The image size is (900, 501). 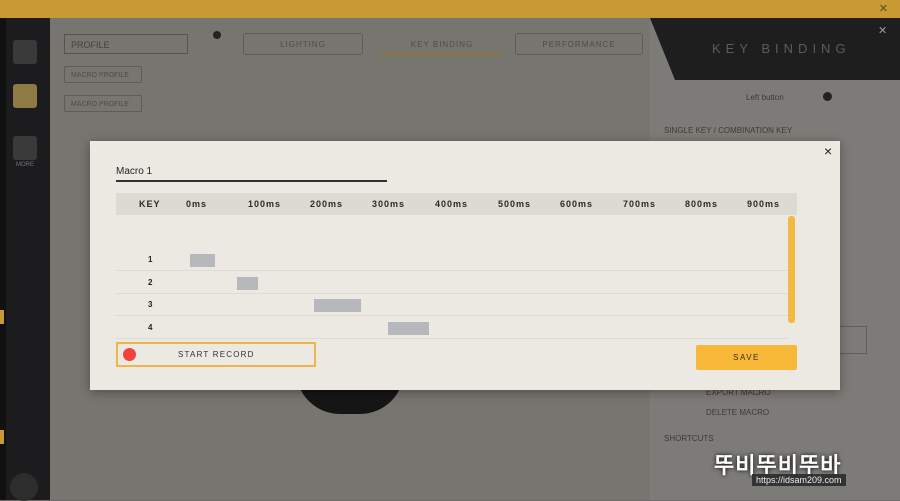 What do you see at coordinates (689, 438) in the screenshot?
I see `shortcuts-option: SHORTCUTS` at bounding box center [689, 438].